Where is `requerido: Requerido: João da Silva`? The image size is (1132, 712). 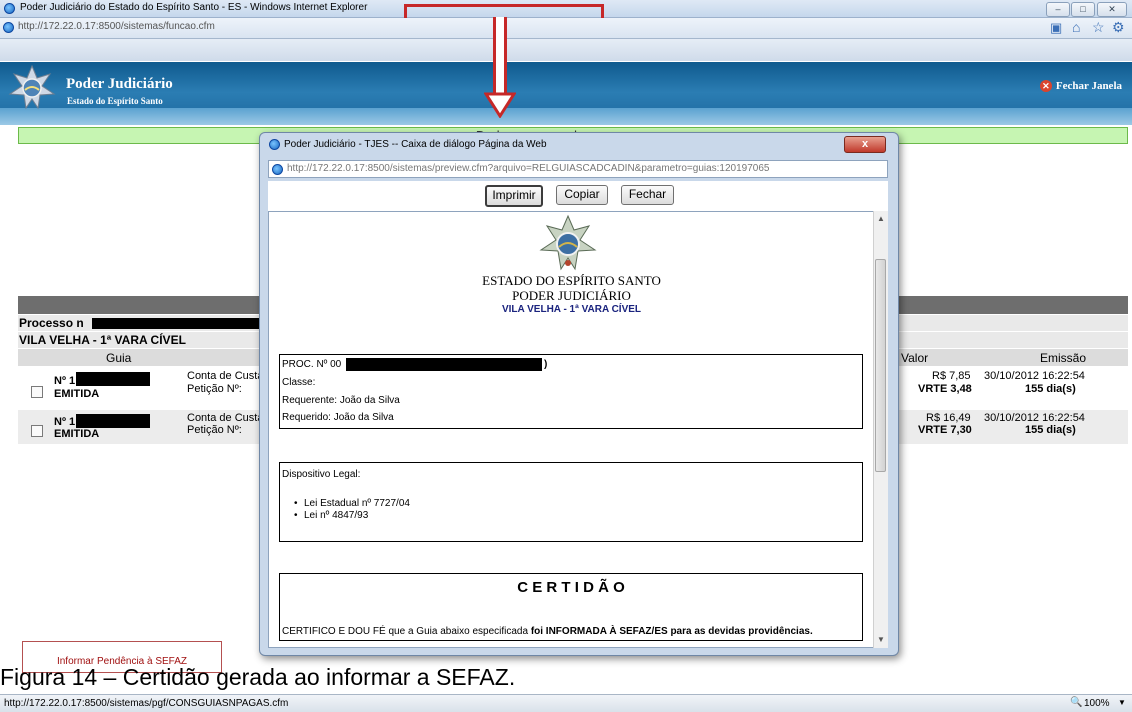
requerido: Requerido: João da Silva is located at coordinates (338, 417).